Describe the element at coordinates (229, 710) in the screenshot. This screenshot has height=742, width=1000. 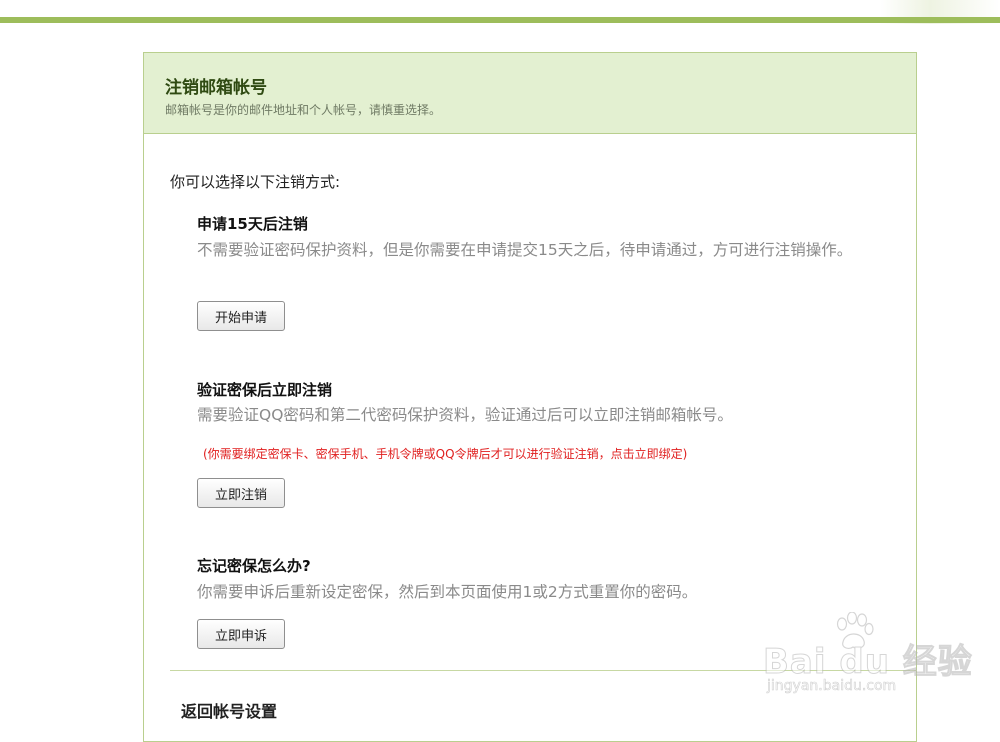
I see `back-to-account-settings-link: 返回帐号设置` at that location.